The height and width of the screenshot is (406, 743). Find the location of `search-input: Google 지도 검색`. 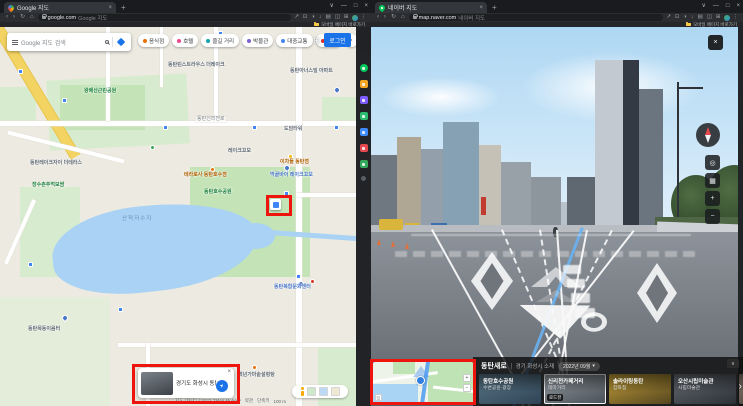

search-input: Google 지도 검색 is located at coordinates (61, 42).